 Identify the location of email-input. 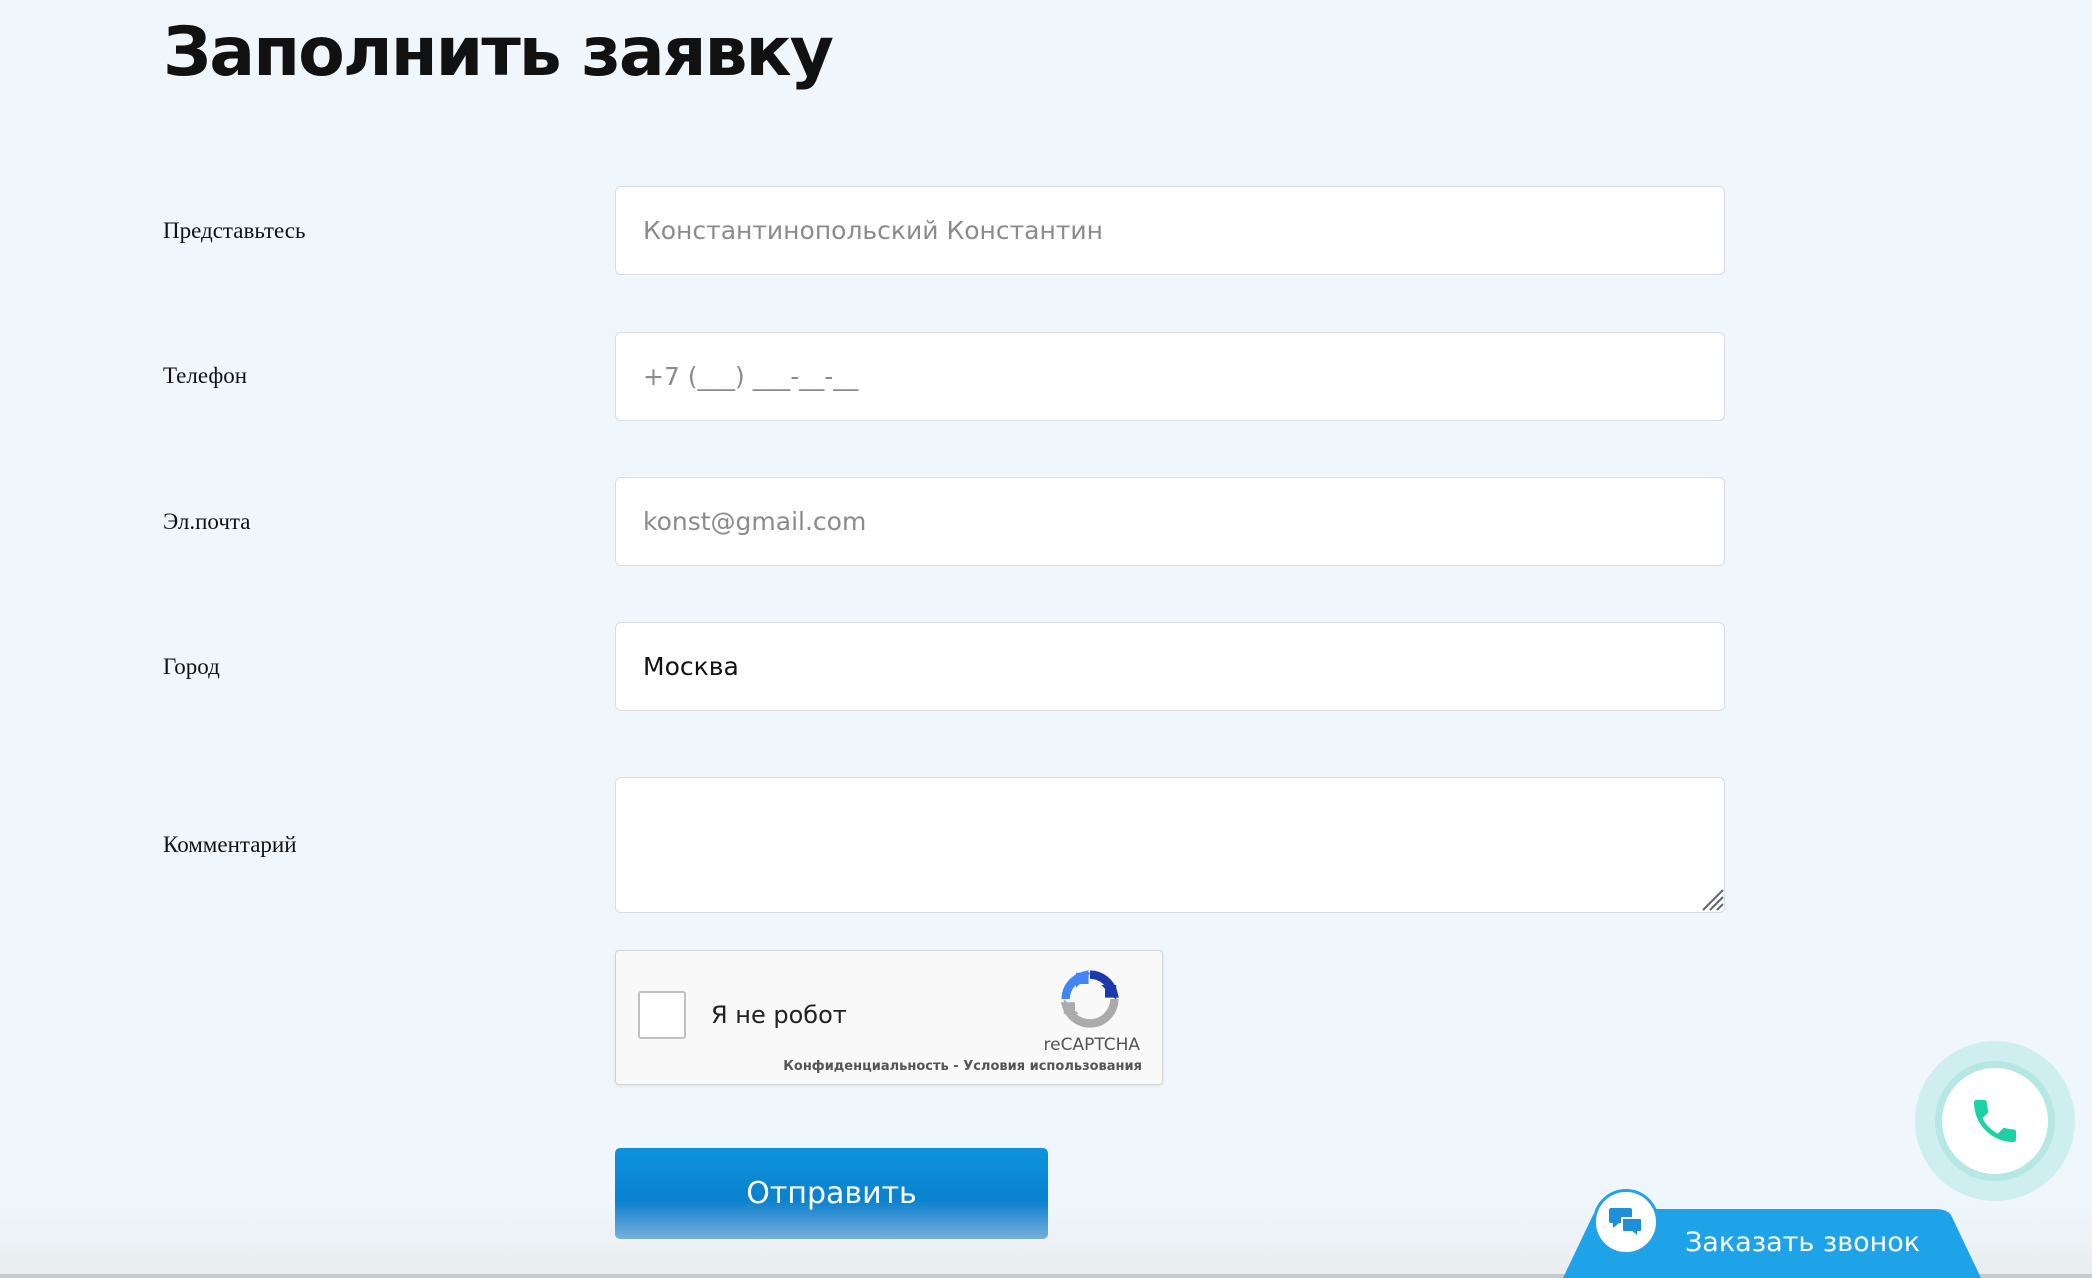
(1170, 521).